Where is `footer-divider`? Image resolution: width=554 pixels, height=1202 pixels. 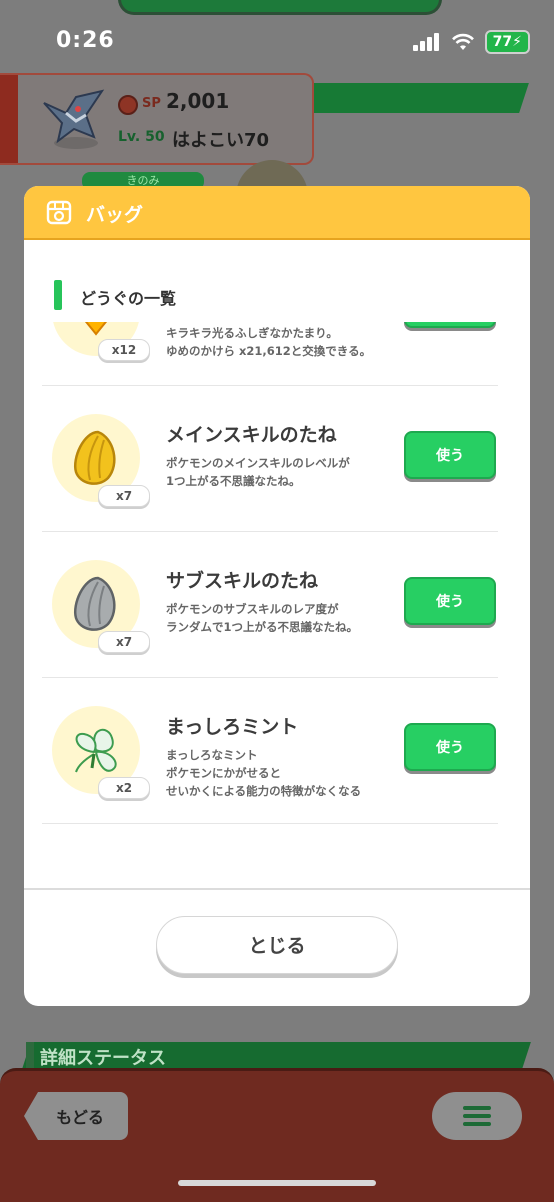 footer-divider is located at coordinates (277, 889).